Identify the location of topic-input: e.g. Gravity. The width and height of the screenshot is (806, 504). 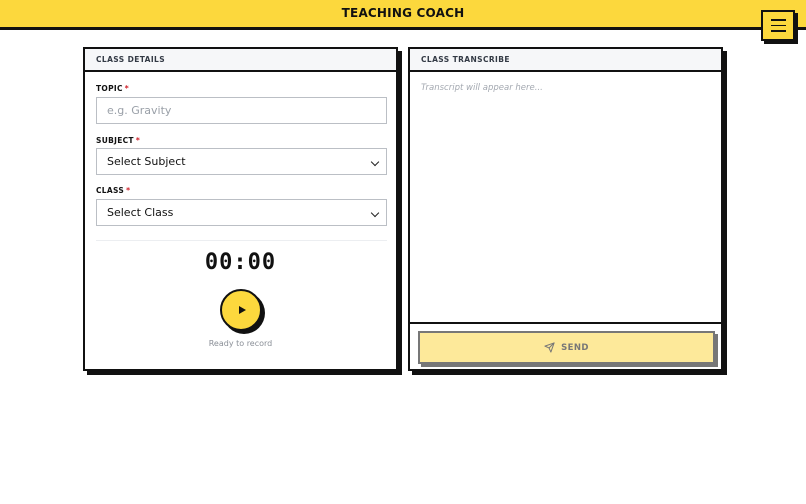
(241, 110).